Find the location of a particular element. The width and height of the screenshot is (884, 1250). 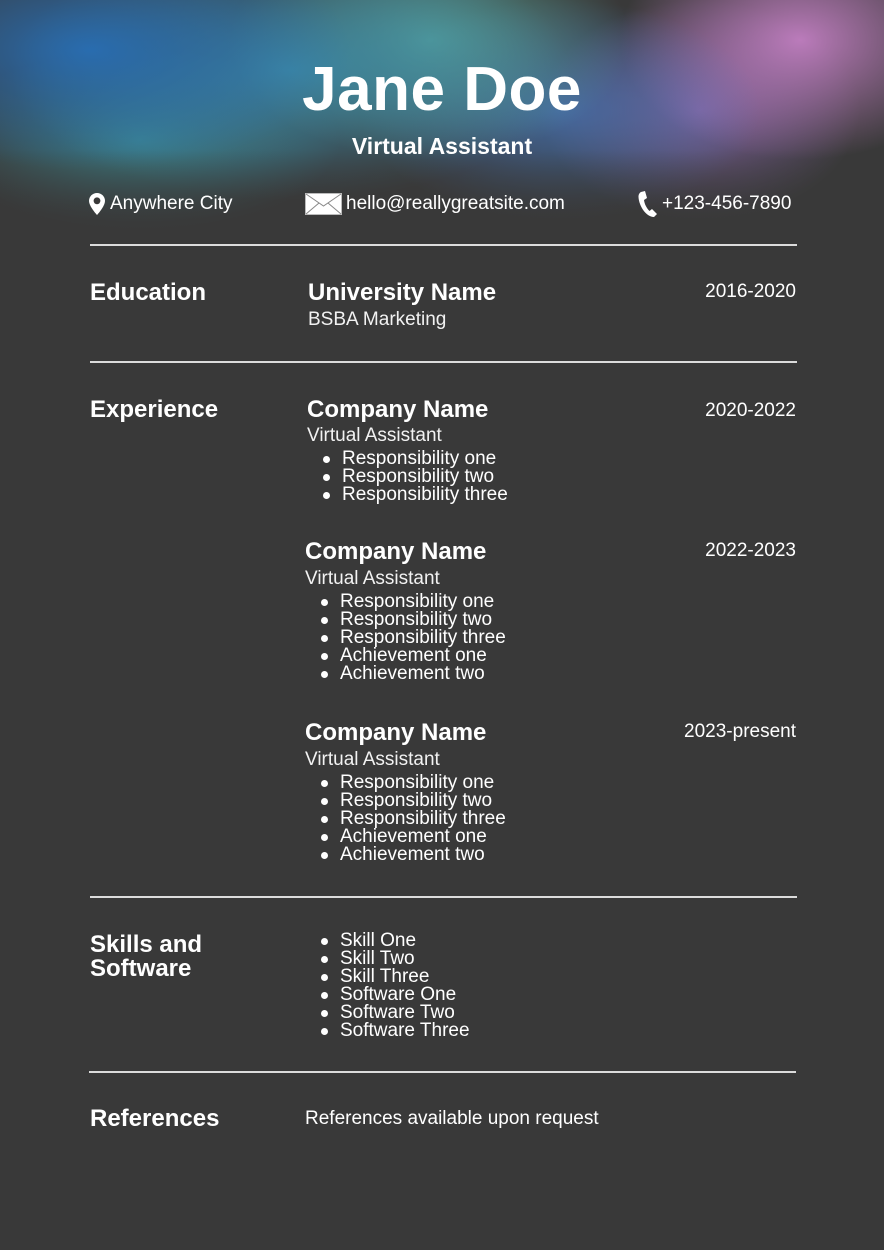

job-dates: 2023-present is located at coordinates (740, 731).